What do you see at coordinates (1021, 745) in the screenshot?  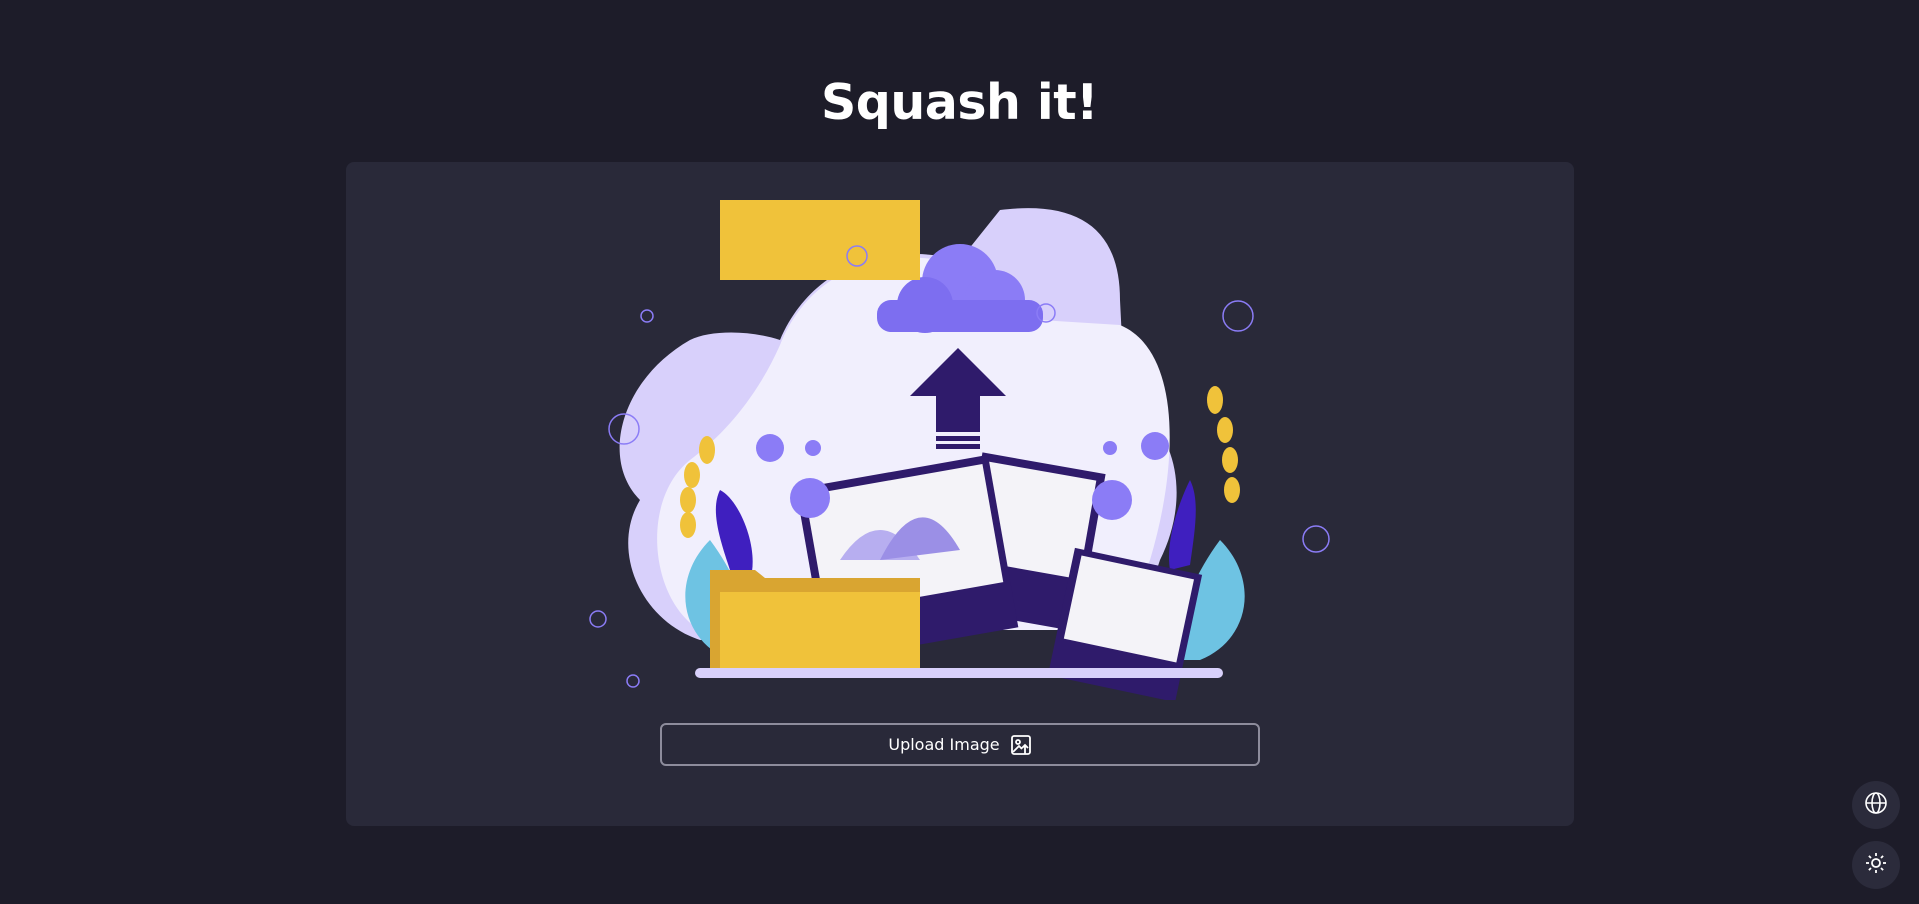 I see `image-upload-icon` at bounding box center [1021, 745].